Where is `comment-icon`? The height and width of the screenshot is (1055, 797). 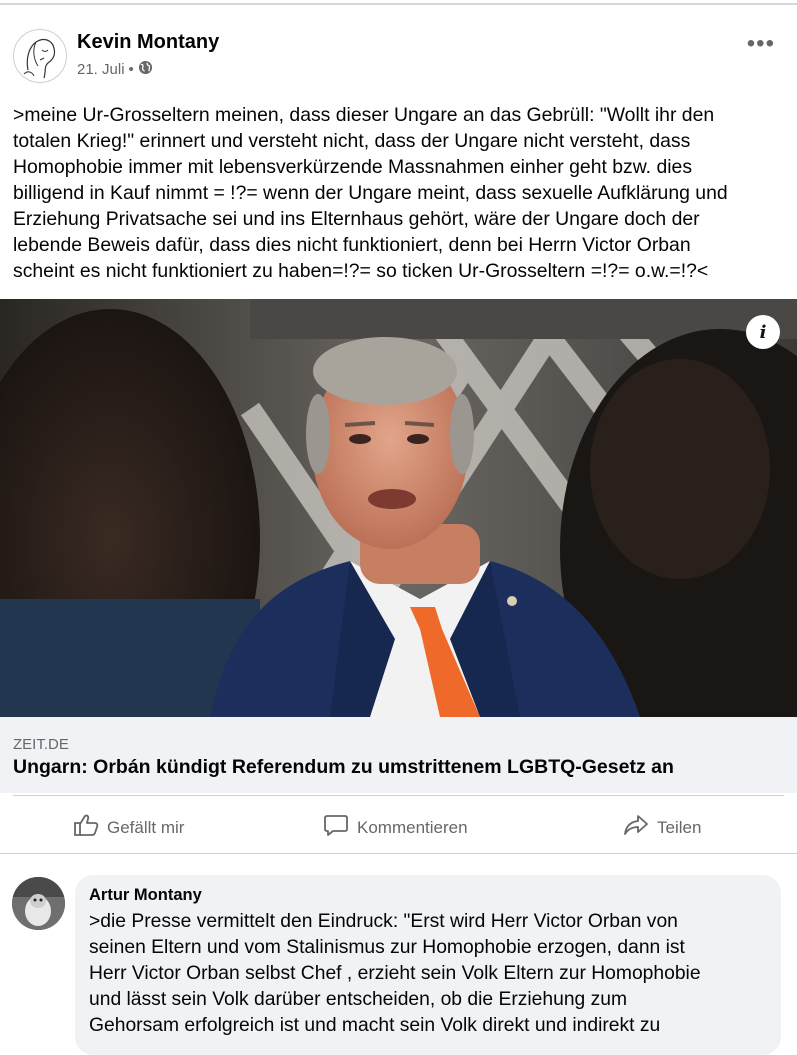
comment-icon is located at coordinates (336, 827).